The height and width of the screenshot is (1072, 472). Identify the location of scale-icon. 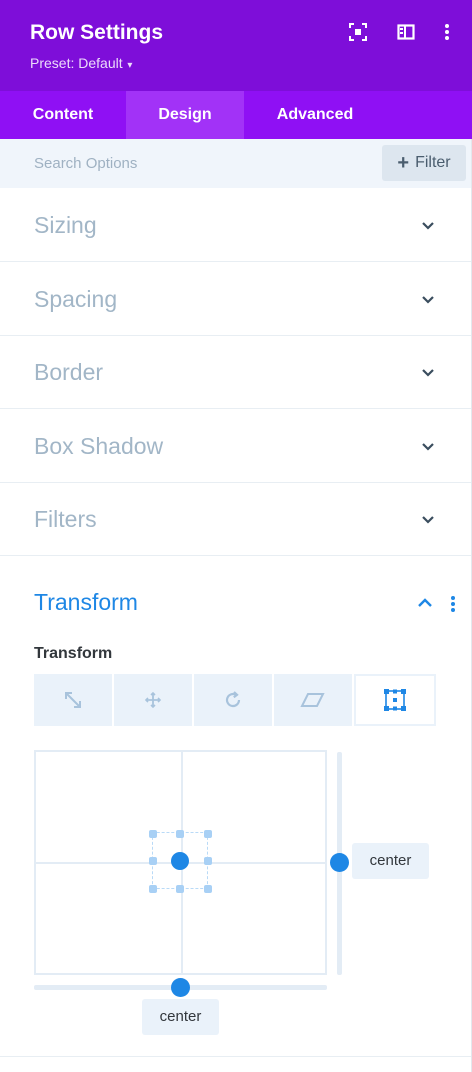
(73, 700).